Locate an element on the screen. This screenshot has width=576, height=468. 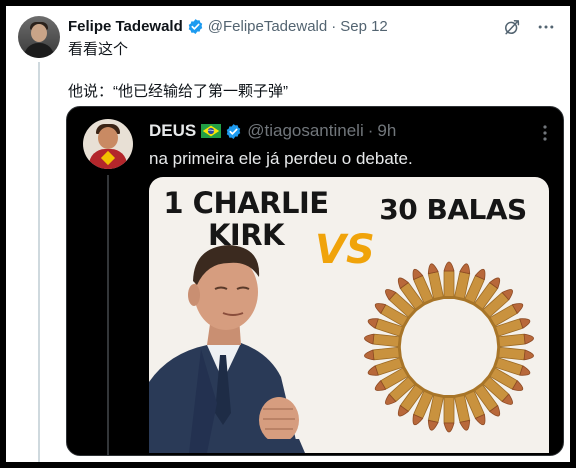
meme-left-title: 1 CHARLIE KIRK is located at coordinates (246, 219).